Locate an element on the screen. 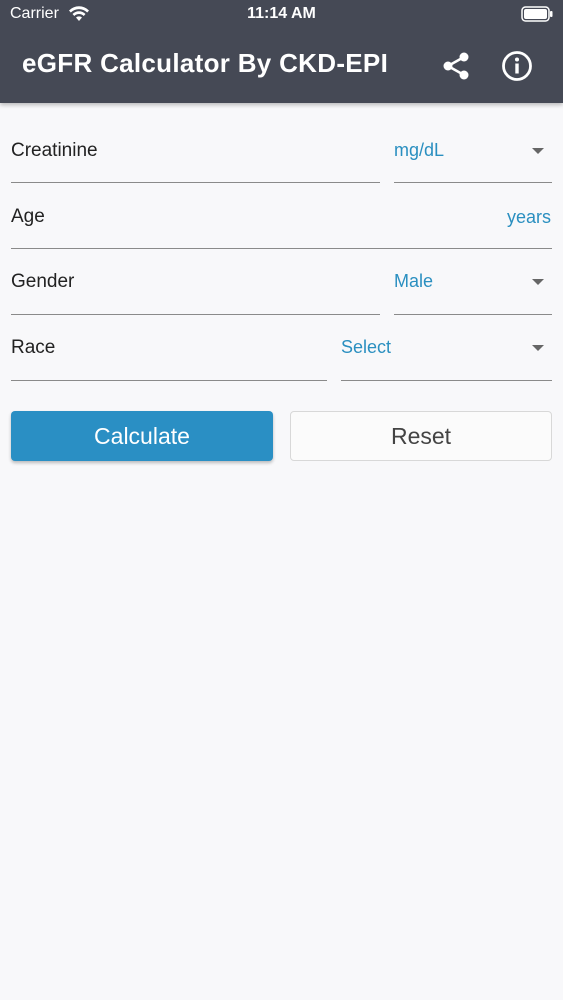  race-select-underline is located at coordinates (446, 380).